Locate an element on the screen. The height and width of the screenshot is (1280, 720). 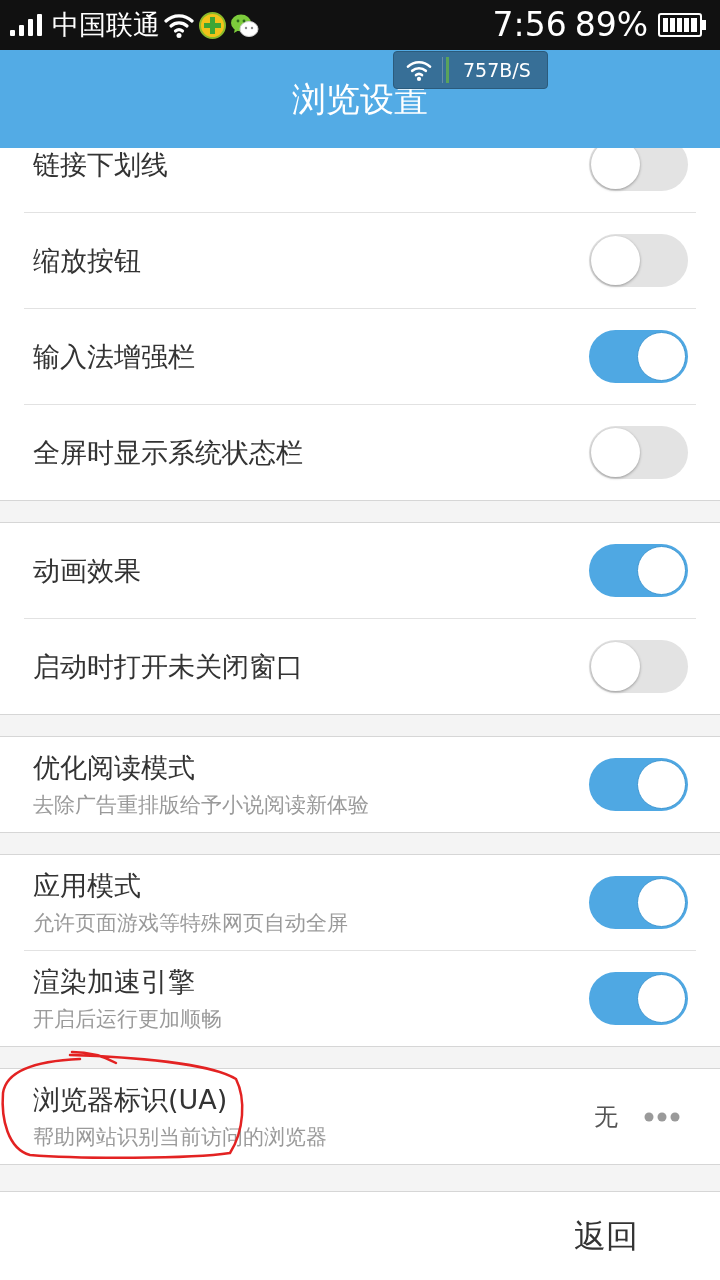
setting-description: 去除广告重排版给予小说阅读新体验 is located at coordinates (201, 804).